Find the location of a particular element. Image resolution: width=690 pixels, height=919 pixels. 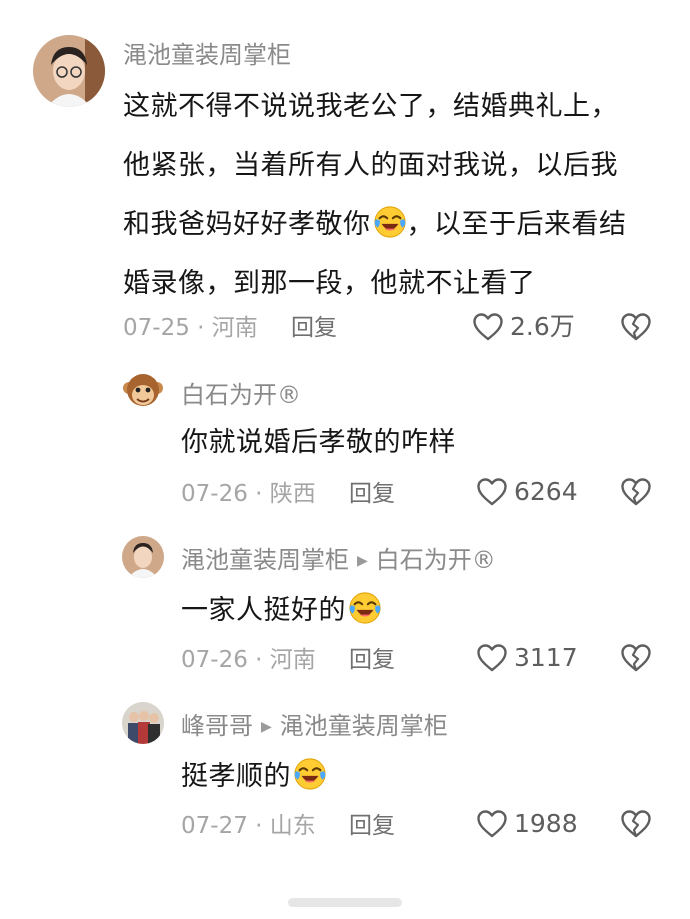

comment-text-line: 他紧张，当着所有人的面对我说，以后我 is located at coordinates (370, 165).